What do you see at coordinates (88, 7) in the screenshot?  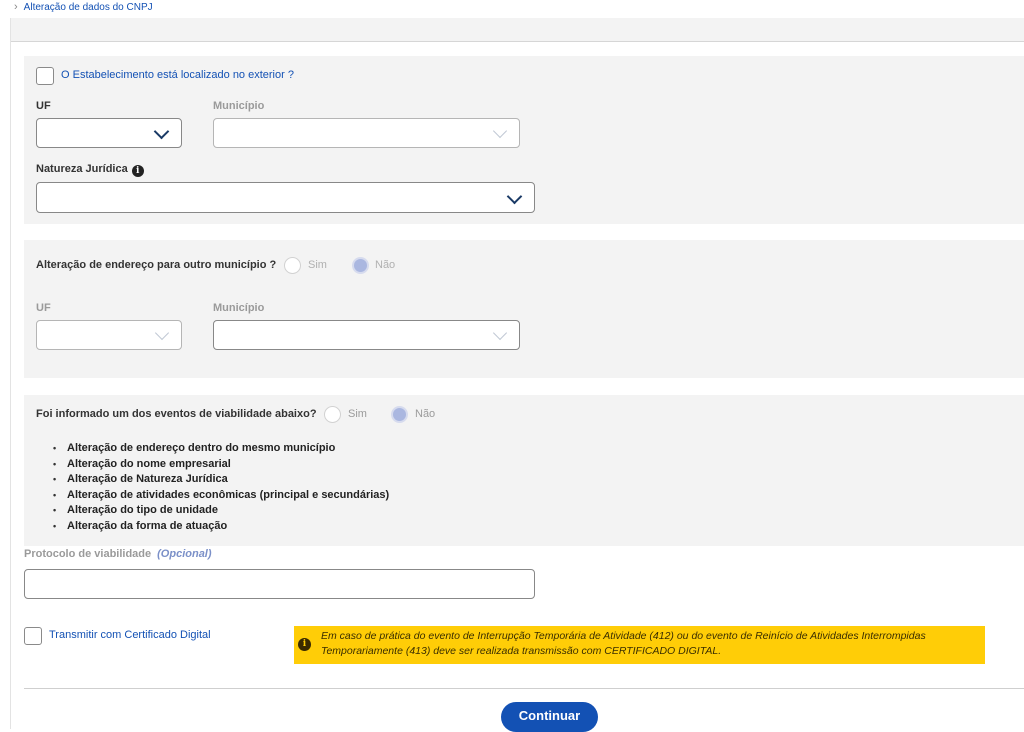 I see `breadcrumb-link: Alteração de dados do CNPJ` at bounding box center [88, 7].